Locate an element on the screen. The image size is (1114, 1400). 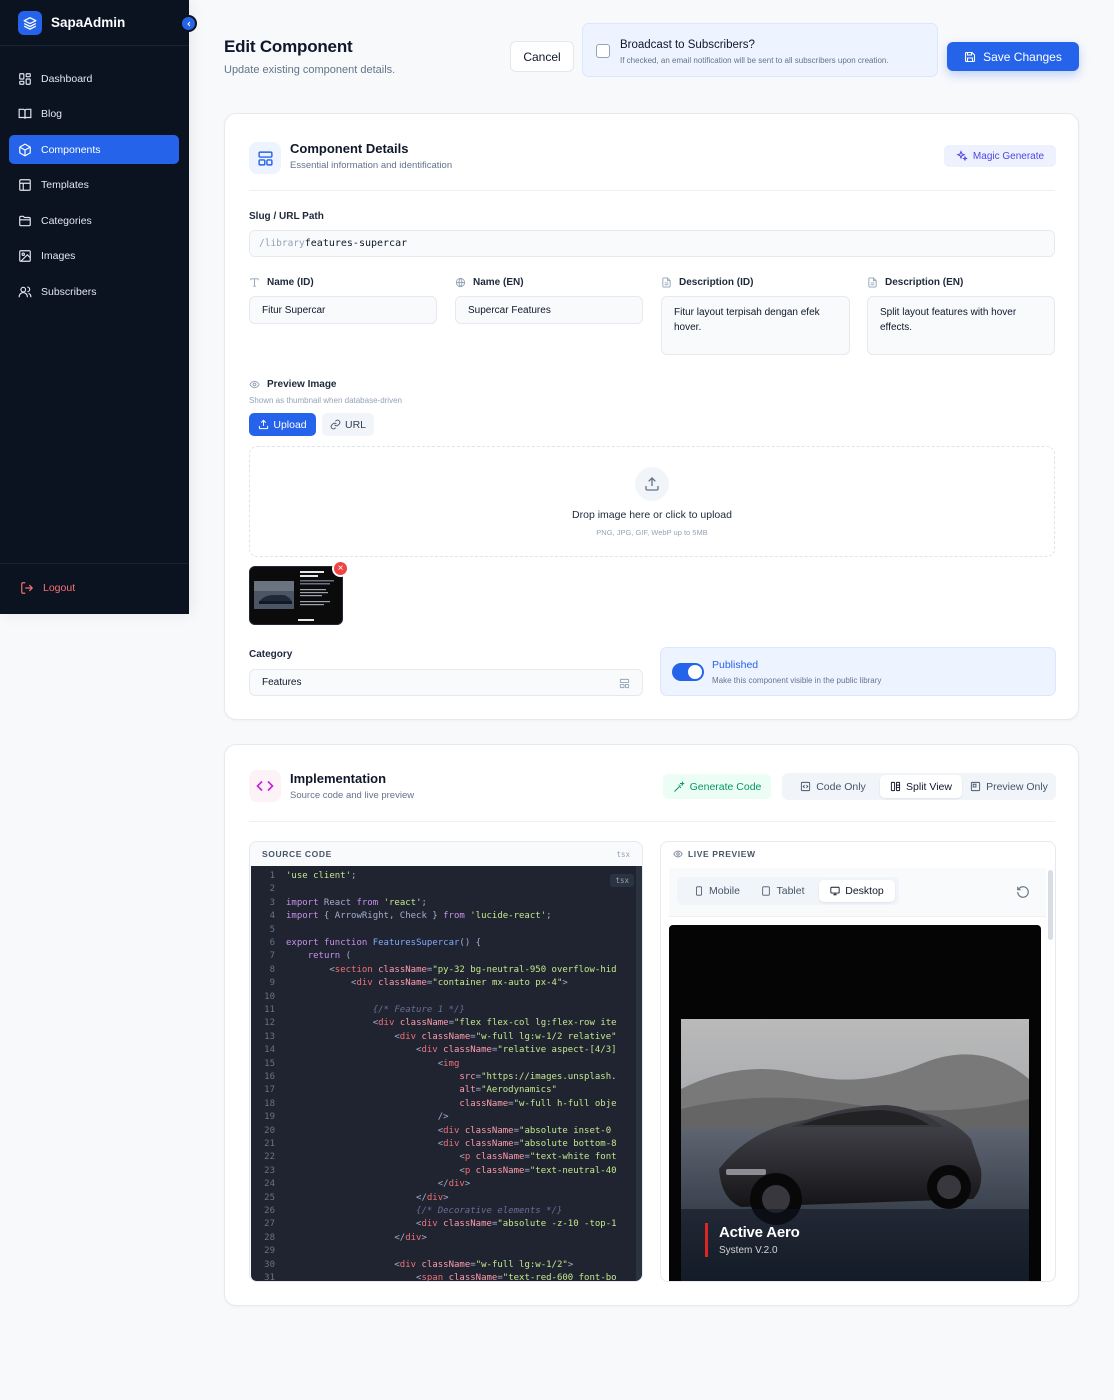
tab-code-only: Code Only is located at coordinates (833, 786).